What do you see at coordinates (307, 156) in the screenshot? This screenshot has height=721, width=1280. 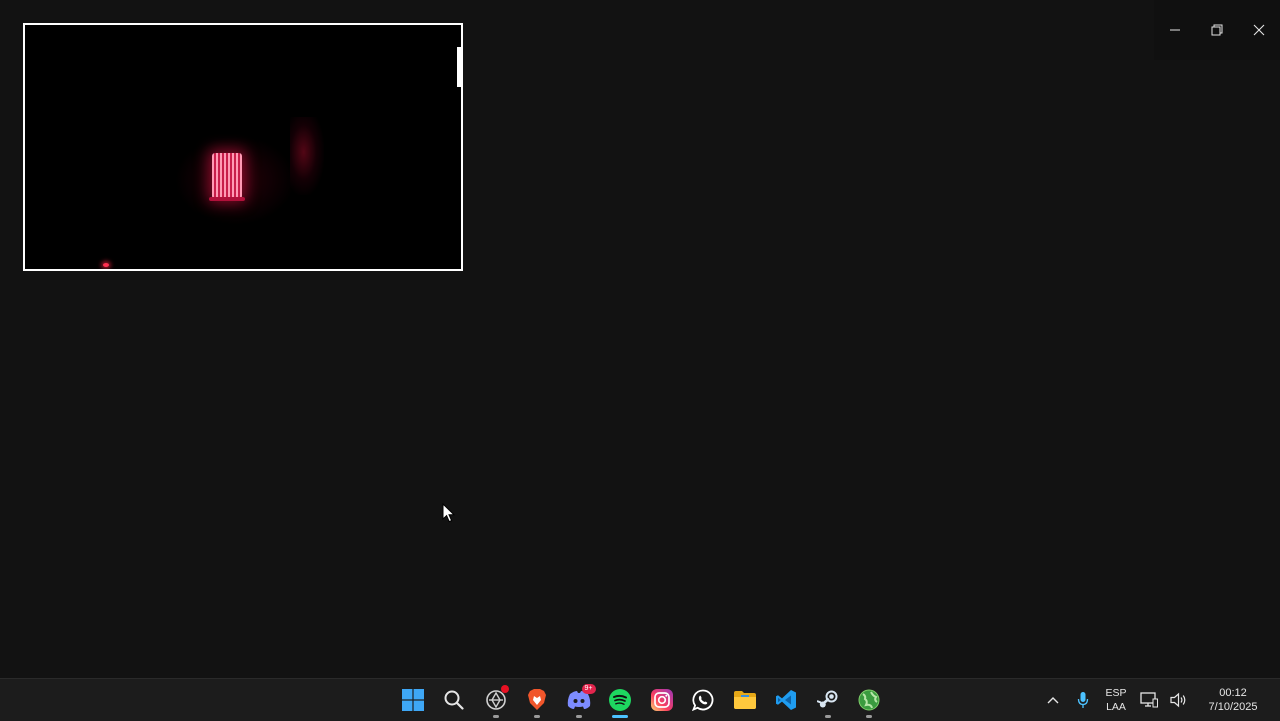 I see `preview-face` at bounding box center [307, 156].